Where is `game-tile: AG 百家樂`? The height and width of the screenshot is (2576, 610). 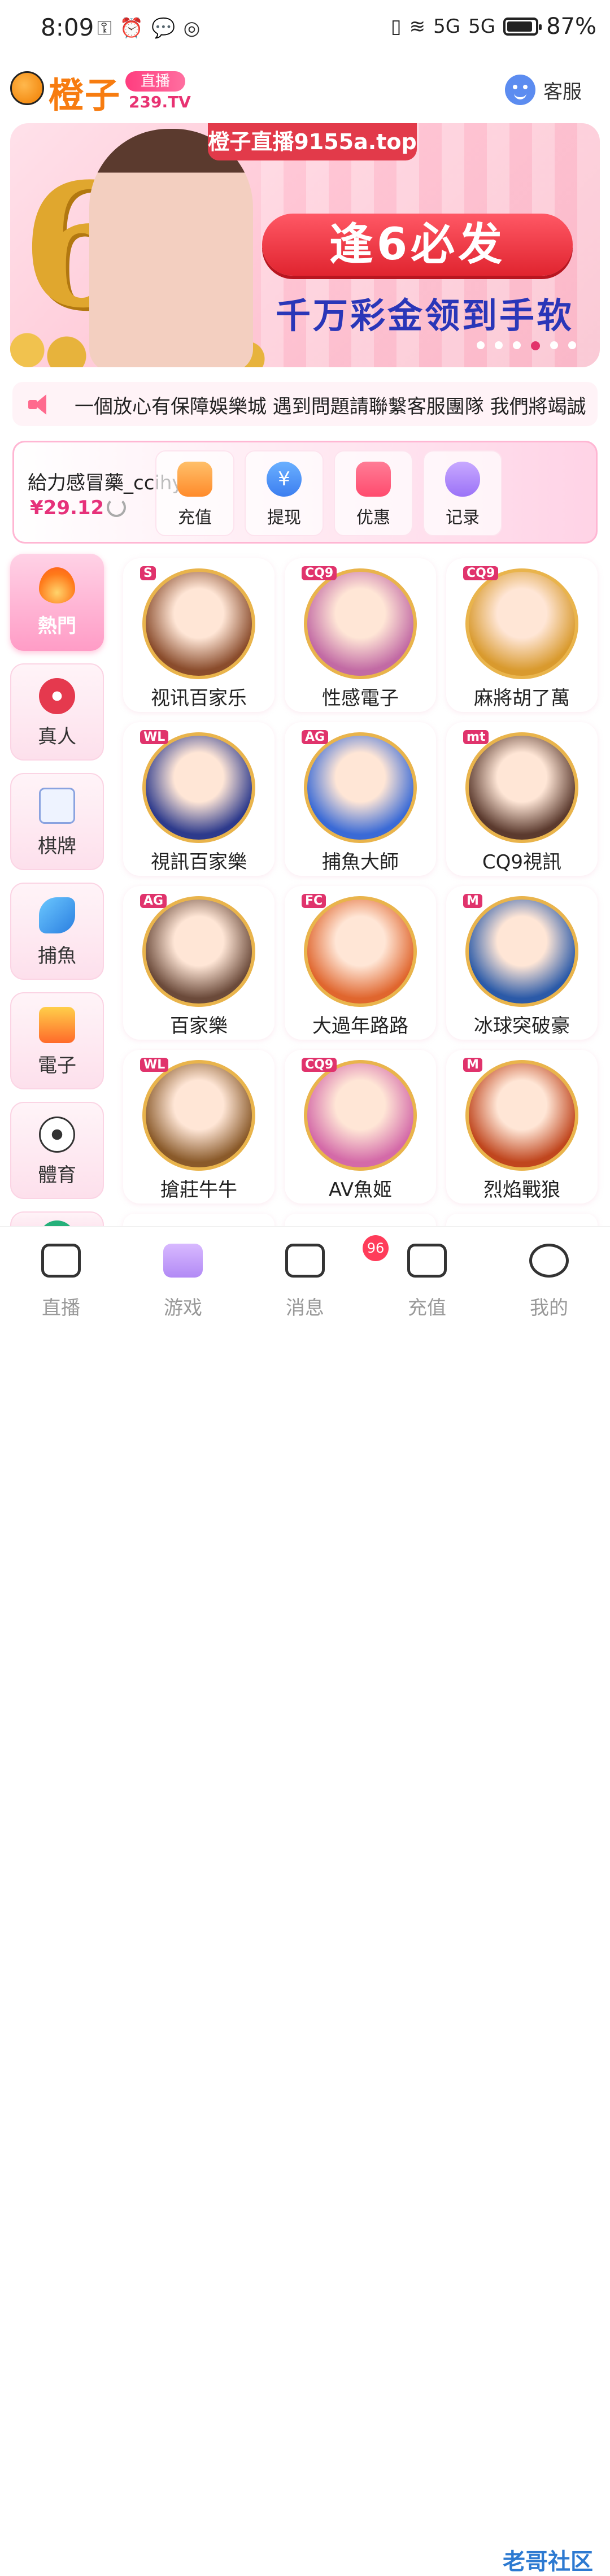
game-tile: AG 百家樂 is located at coordinates (198, 963).